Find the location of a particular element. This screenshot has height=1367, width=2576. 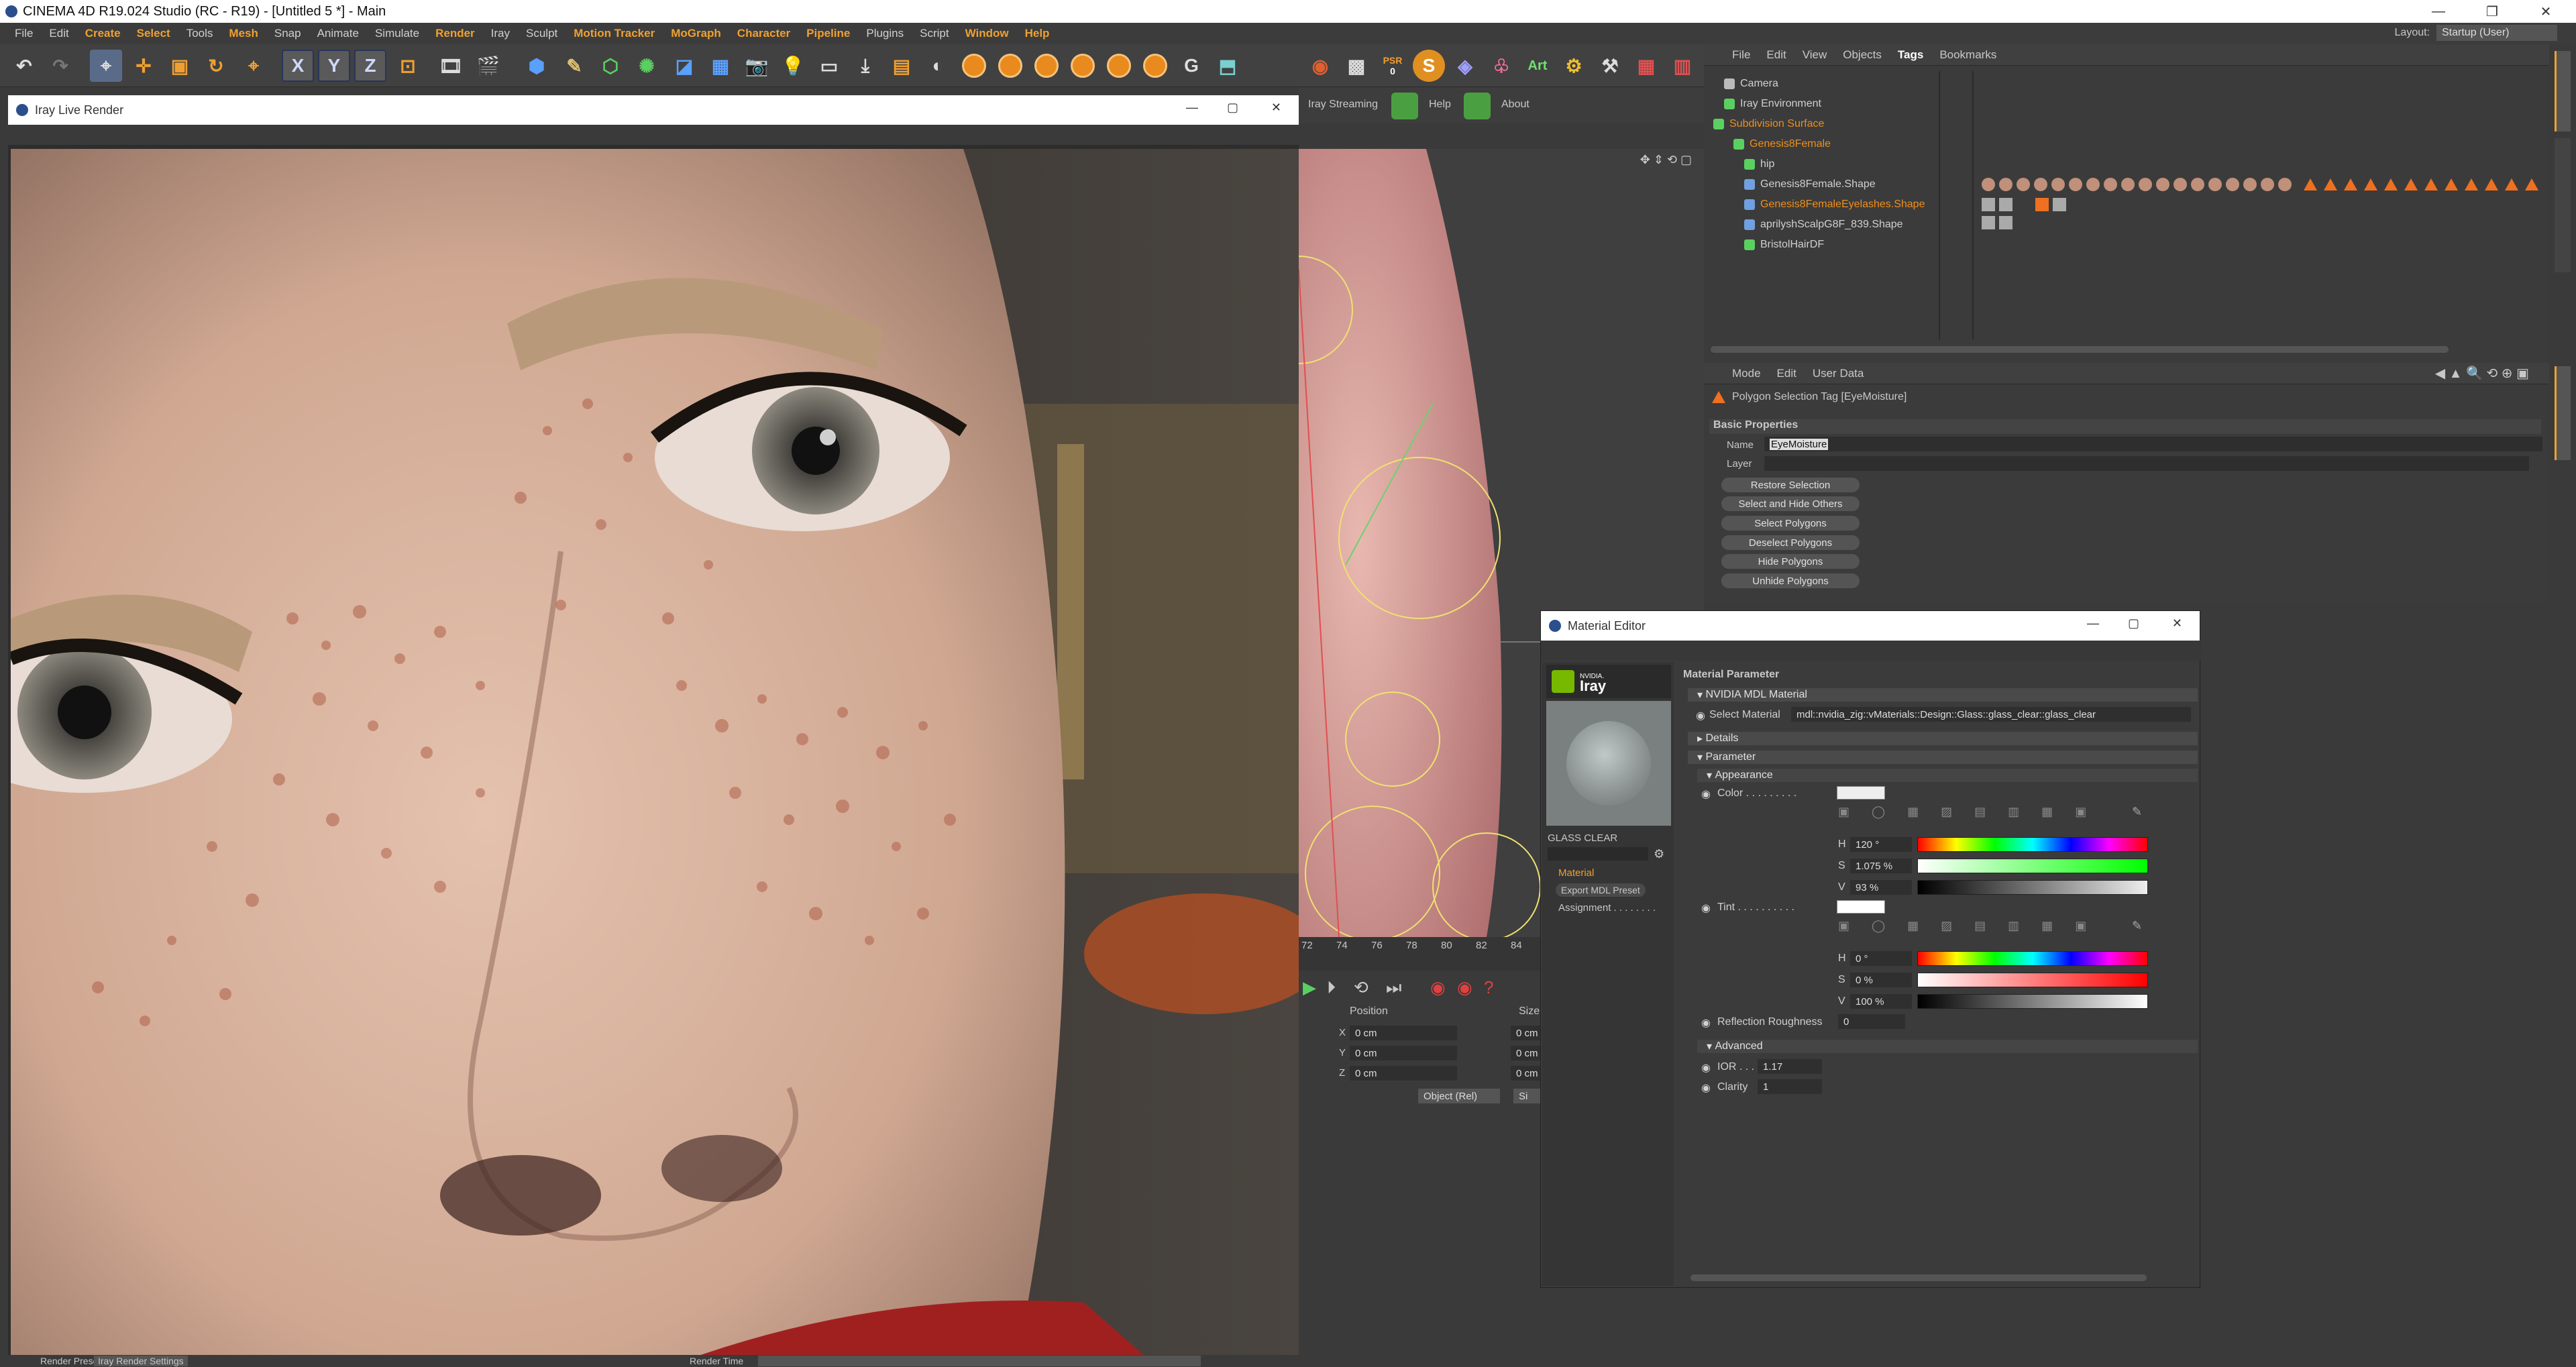

menu-script: Script is located at coordinates (934, 33).